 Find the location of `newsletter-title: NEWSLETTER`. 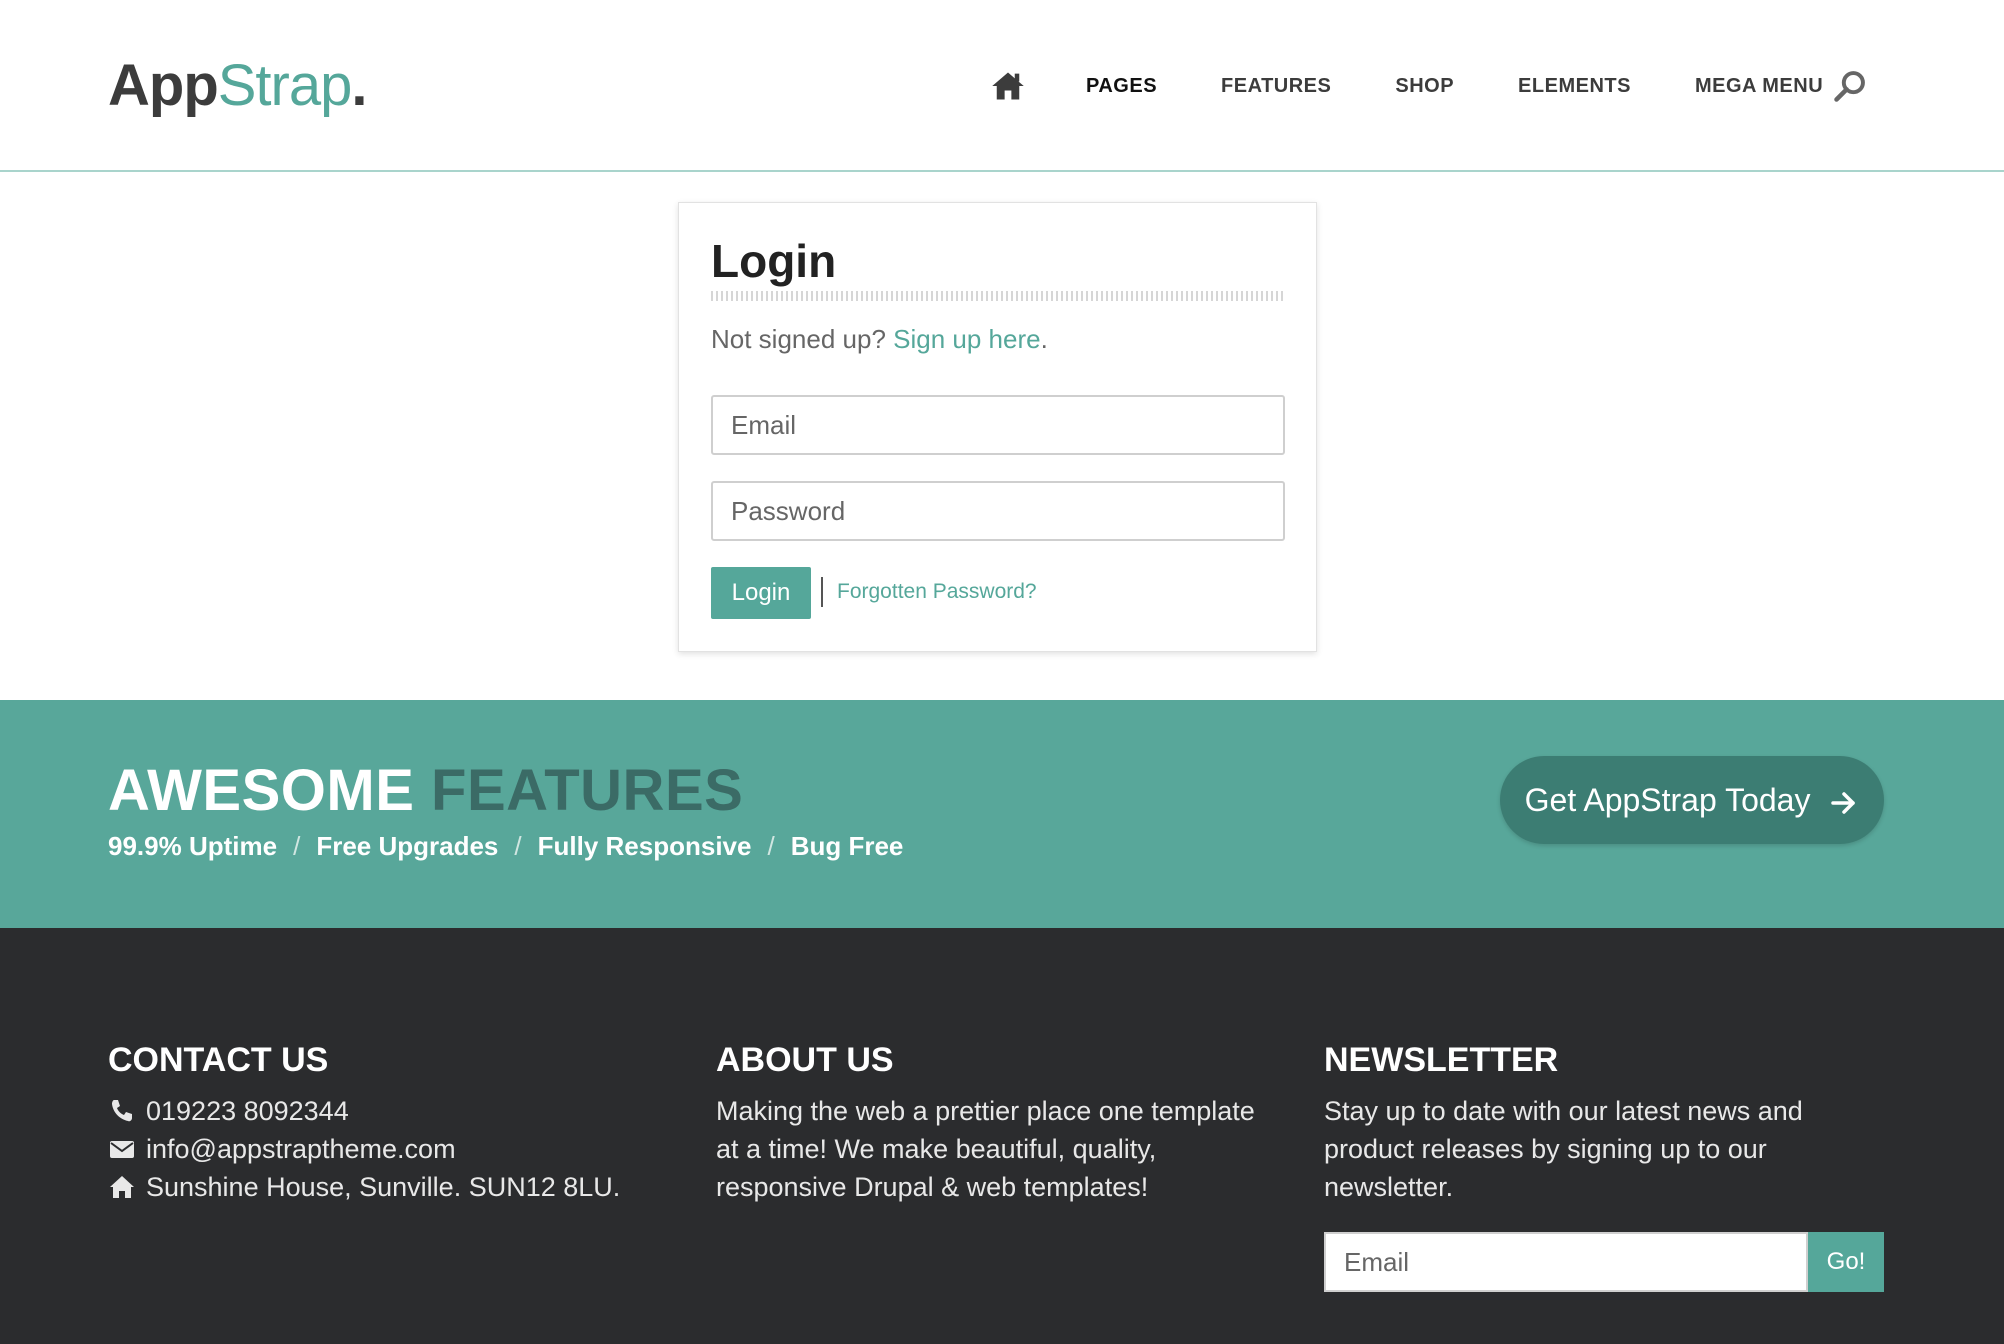

newsletter-title: NEWSLETTER is located at coordinates (1441, 1060).